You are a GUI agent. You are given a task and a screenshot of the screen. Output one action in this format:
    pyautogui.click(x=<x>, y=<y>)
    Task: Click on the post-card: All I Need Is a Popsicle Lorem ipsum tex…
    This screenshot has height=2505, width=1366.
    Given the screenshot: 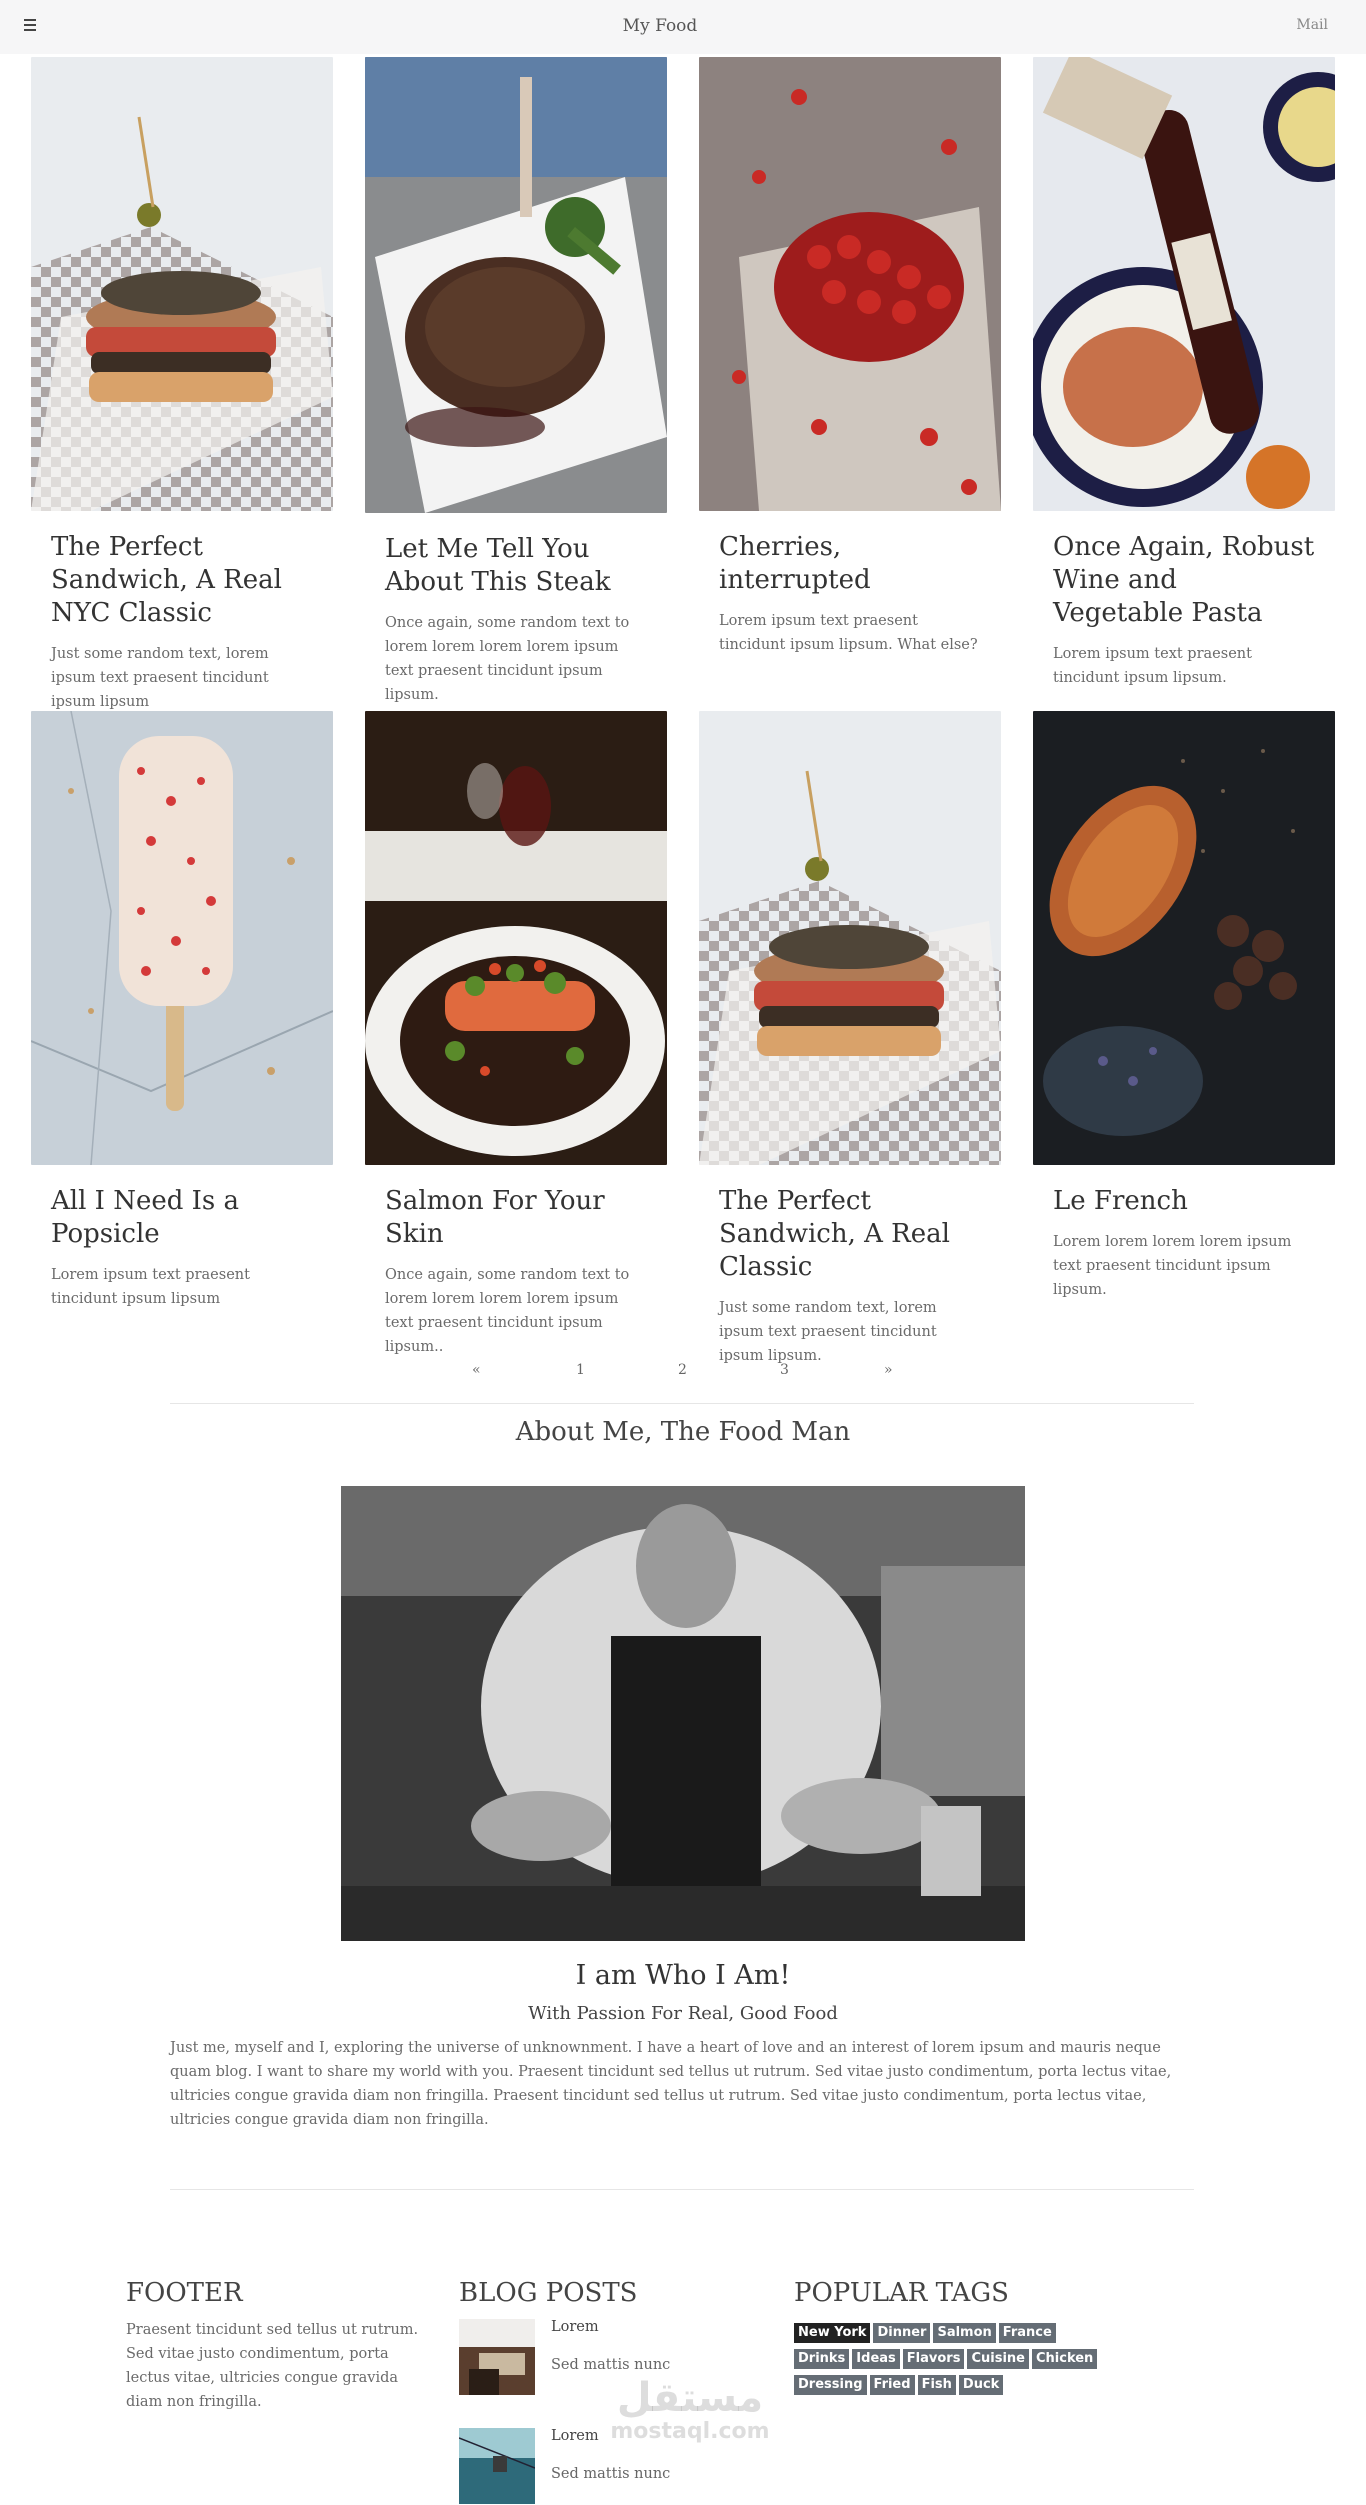 What is the action you would take?
    pyautogui.click(x=182, y=1011)
    